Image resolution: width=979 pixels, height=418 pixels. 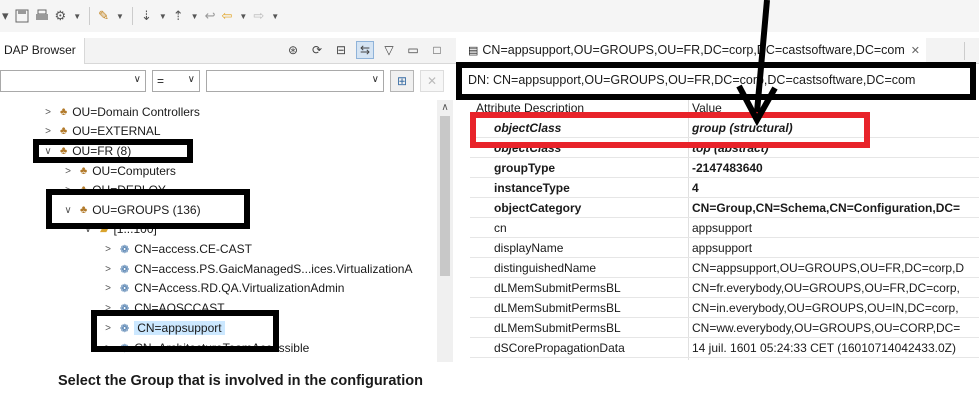 I want to click on last-edit-icon: ↩, so click(x=210, y=16).